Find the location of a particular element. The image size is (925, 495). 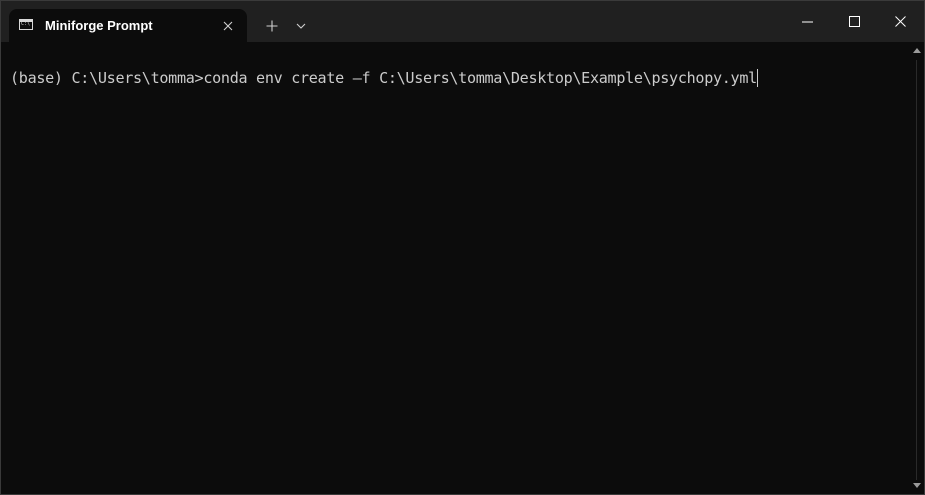

chevron-down-icon is located at coordinates (301, 26).